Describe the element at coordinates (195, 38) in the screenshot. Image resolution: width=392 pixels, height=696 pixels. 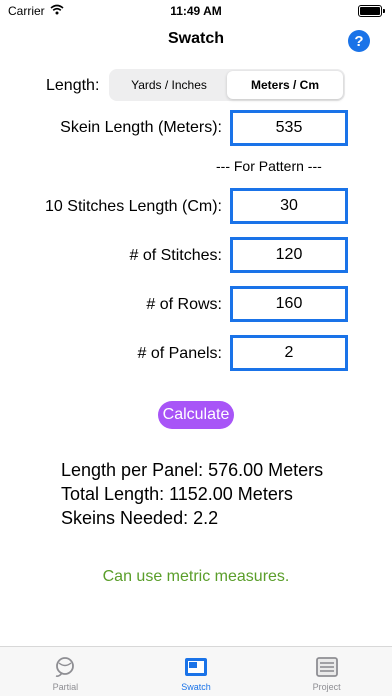
I see `page-title: Swatch` at that location.